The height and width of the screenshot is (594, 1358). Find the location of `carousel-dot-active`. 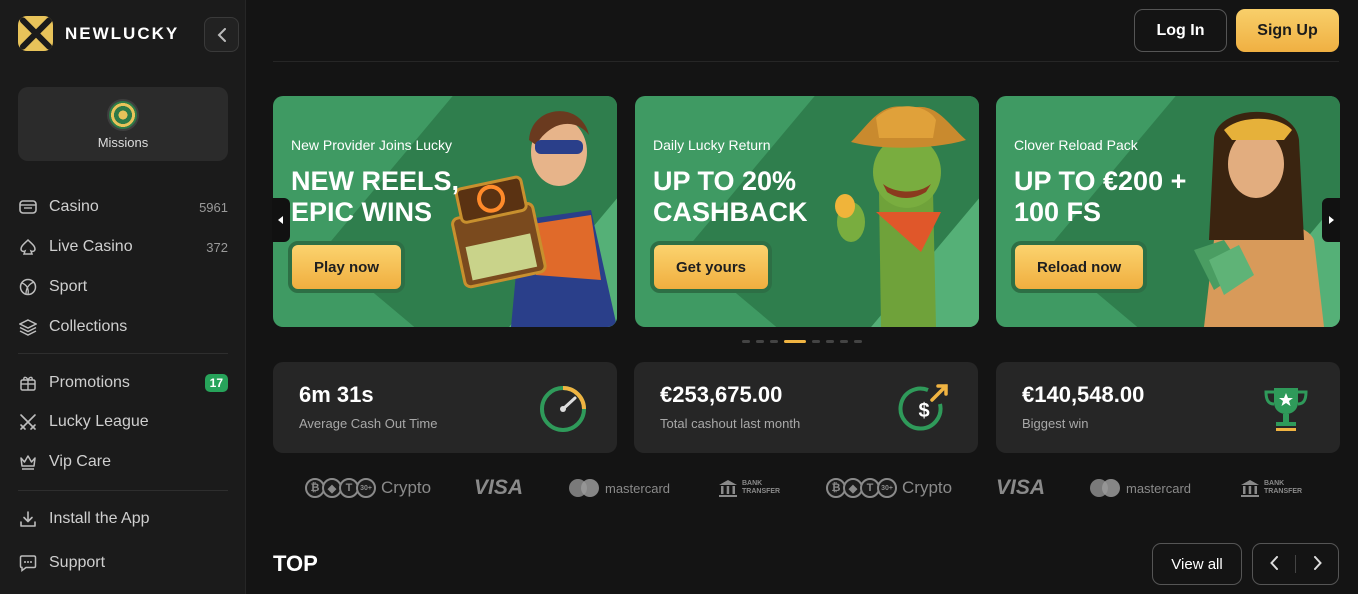

carousel-dot-active is located at coordinates (795, 341).